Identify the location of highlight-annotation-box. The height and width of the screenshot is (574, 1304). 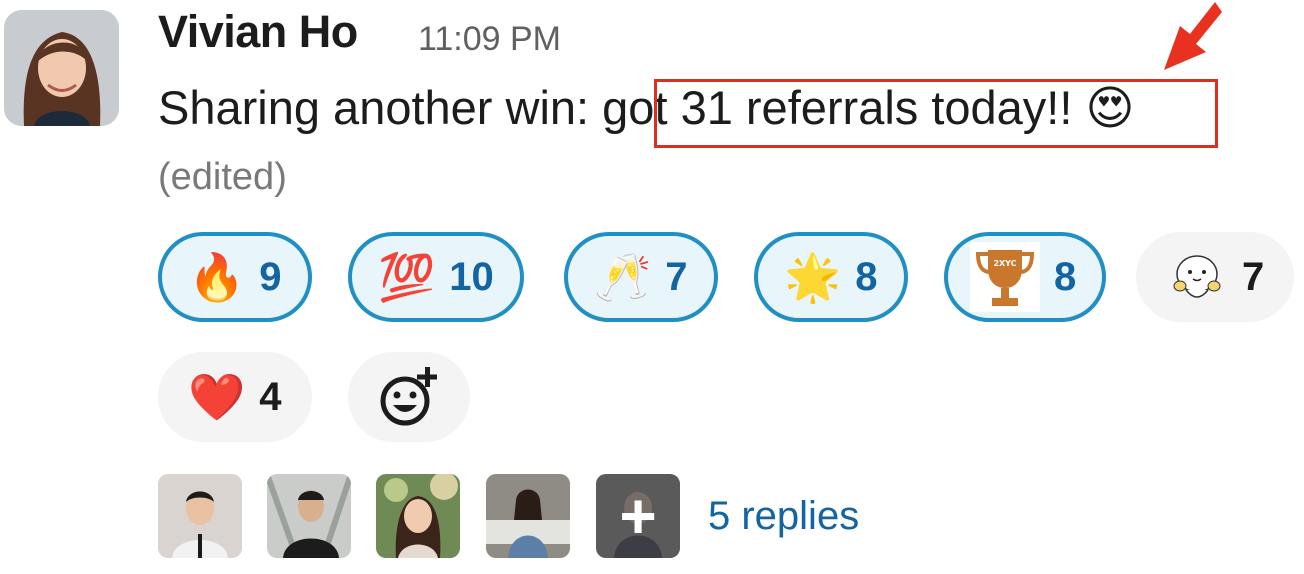
(936, 113).